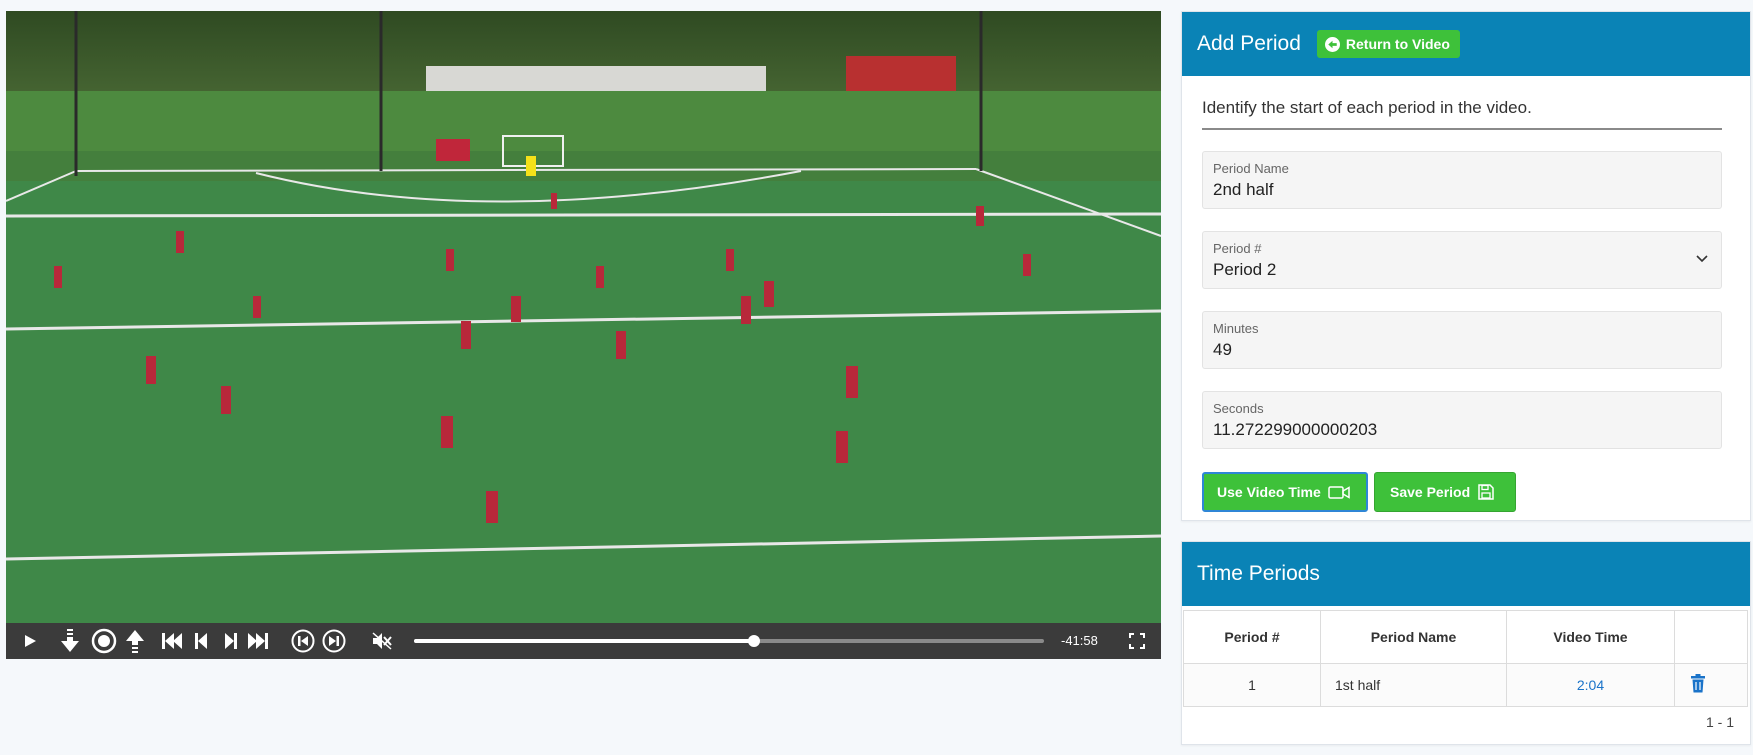 This screenshot has height=755, width=1753. I want to click on return-to-video-button: Return to Video, so click(1388, 44).